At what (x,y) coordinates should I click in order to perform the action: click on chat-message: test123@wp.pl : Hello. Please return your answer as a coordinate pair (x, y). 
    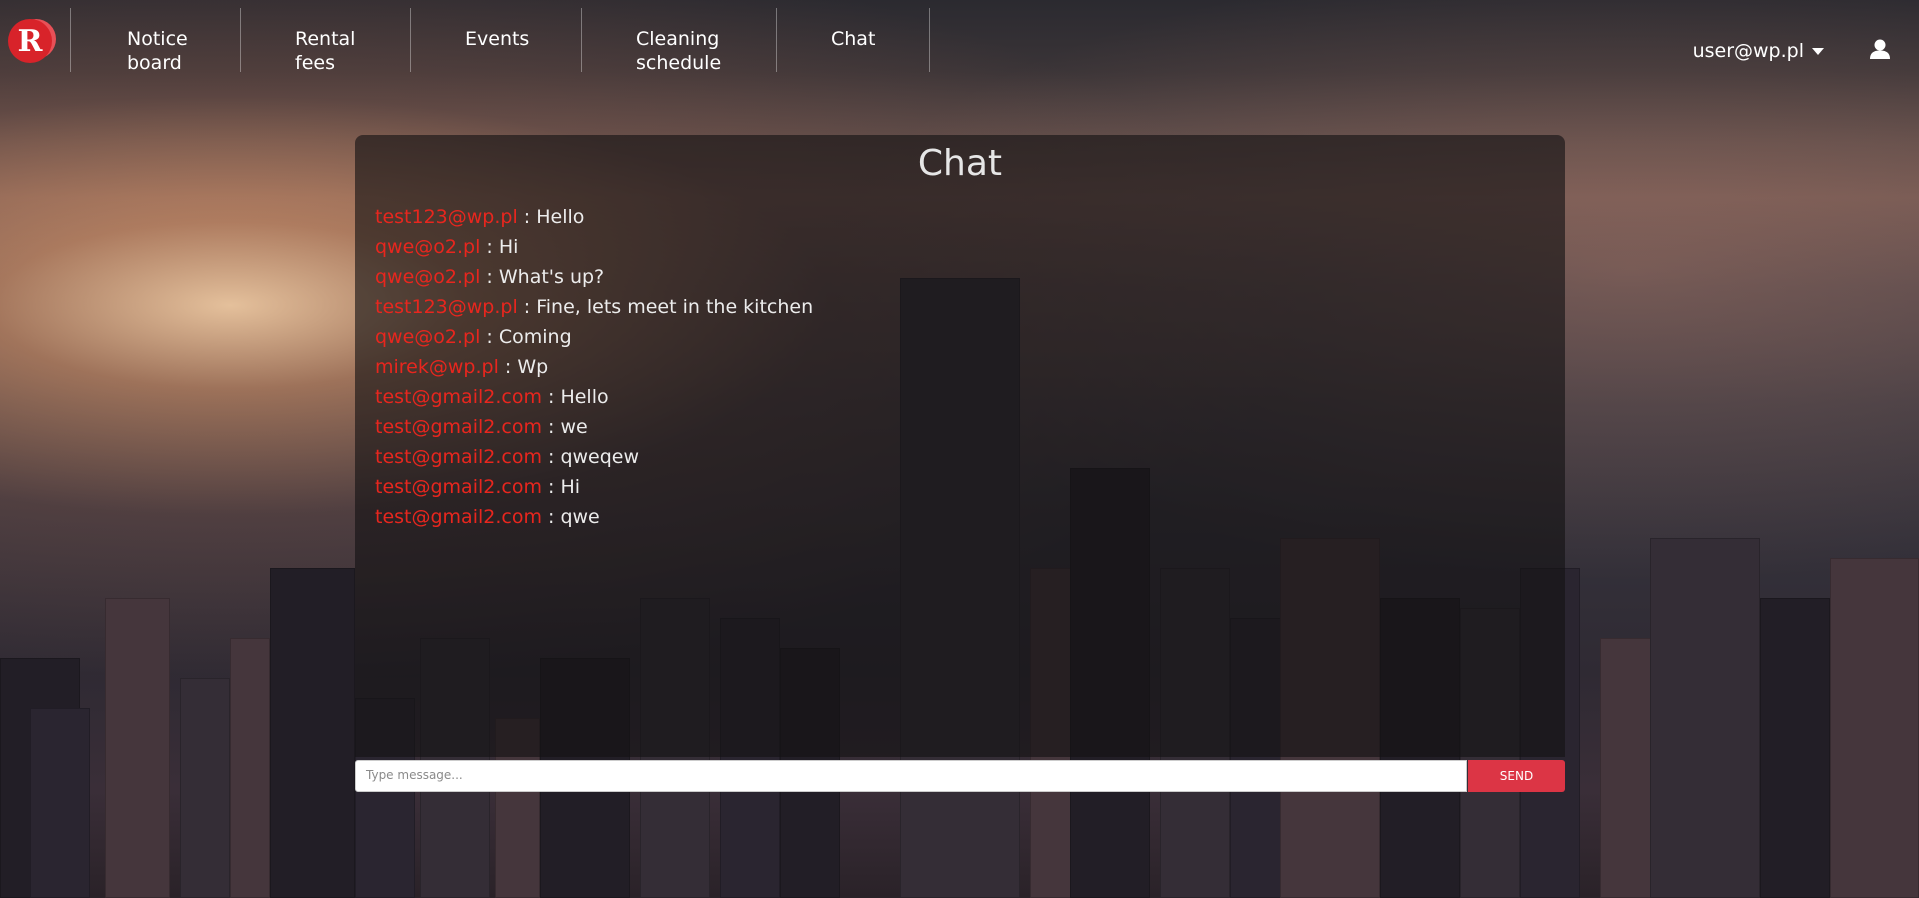
    Looking at the image, I should click on (594, 217).